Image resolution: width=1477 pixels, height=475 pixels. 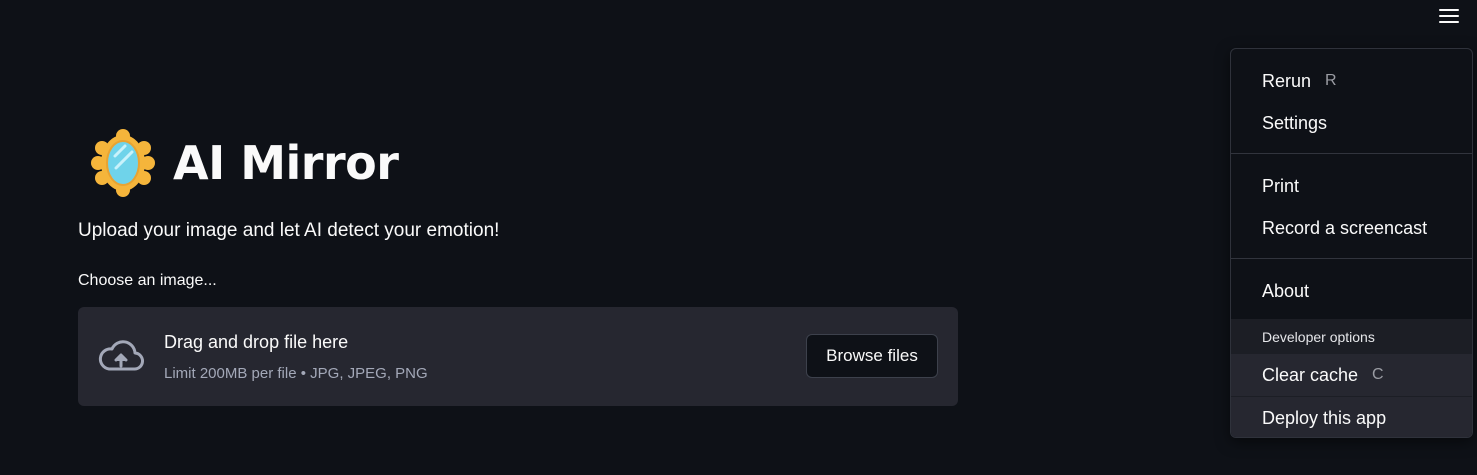 What do you see at coordinates (1331, 80) in the screenshot?
I see `shortcut-hint: R` at bounding box center [1331, 80].